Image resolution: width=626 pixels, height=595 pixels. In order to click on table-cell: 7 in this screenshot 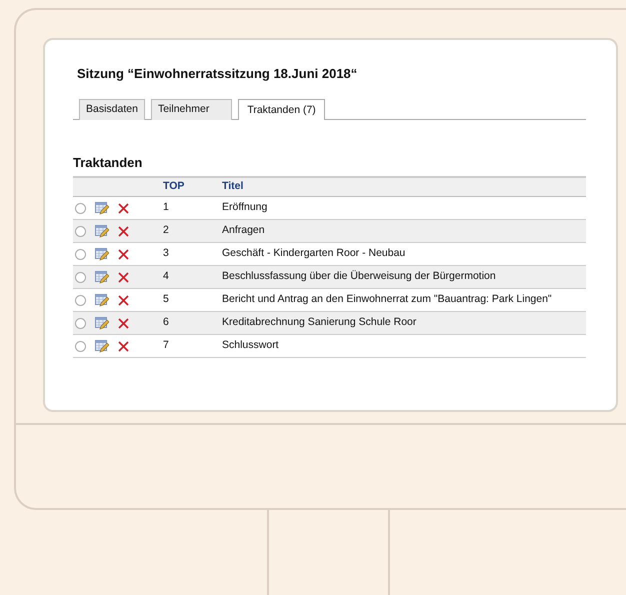, I will do `click(166, 345)`.